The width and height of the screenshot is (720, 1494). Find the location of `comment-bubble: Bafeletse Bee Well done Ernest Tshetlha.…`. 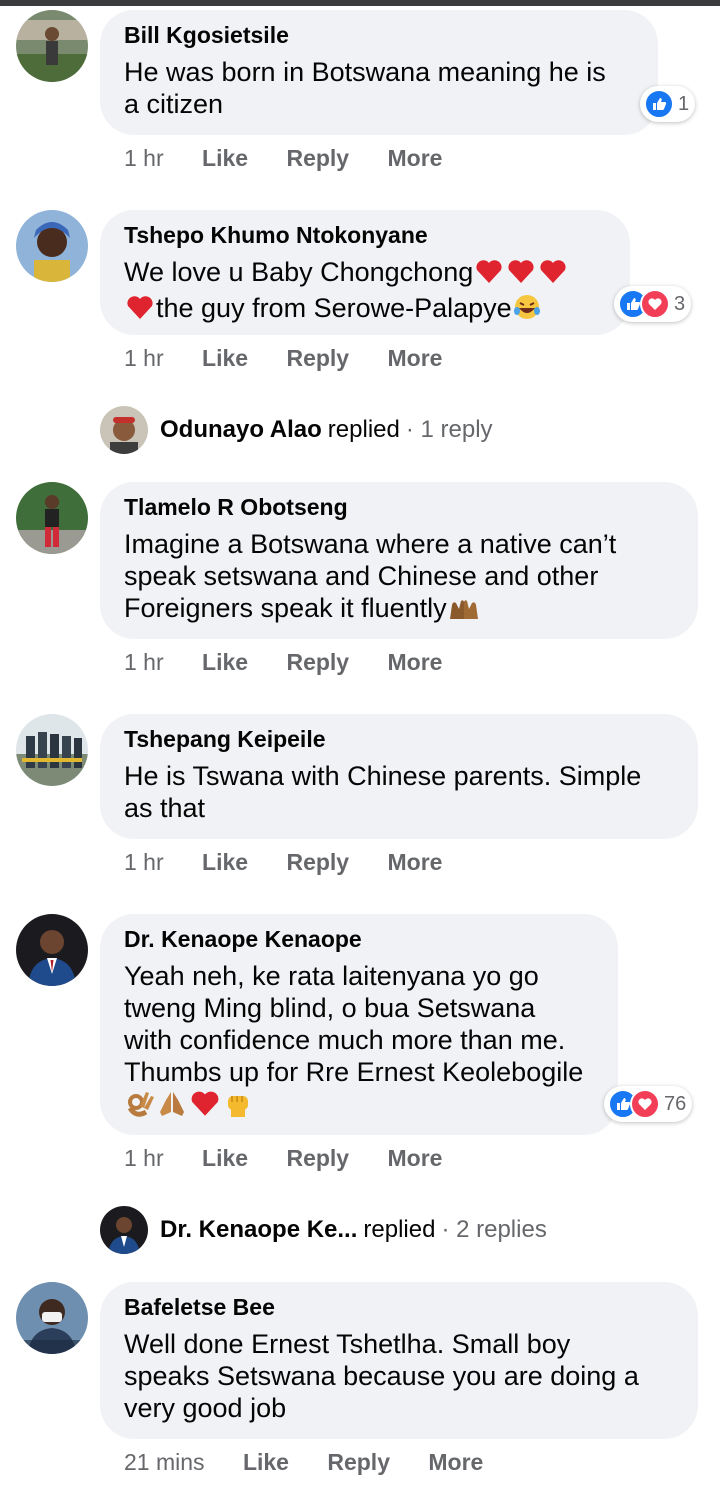

comment-bubble: Bafeletse Bee Well done Ernest Tshetlha.… is located at coordinates (399, 1360).